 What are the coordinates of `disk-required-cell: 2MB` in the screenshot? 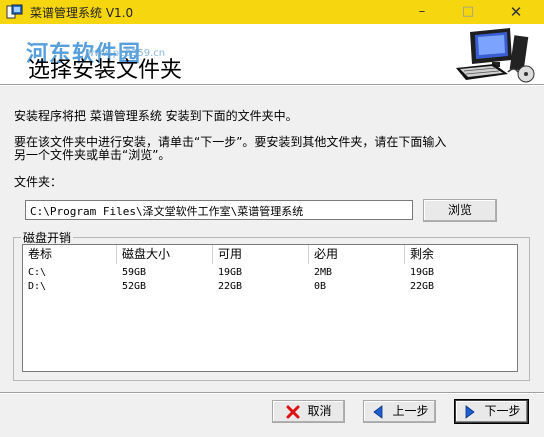 It's located at (323, 272).